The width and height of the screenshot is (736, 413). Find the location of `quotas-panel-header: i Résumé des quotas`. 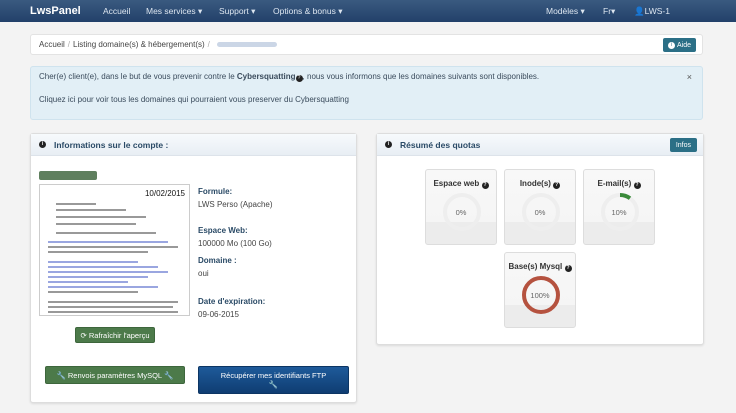

quotas-panel-header: i Résumé des quotas is located at coordinates (540, 145).